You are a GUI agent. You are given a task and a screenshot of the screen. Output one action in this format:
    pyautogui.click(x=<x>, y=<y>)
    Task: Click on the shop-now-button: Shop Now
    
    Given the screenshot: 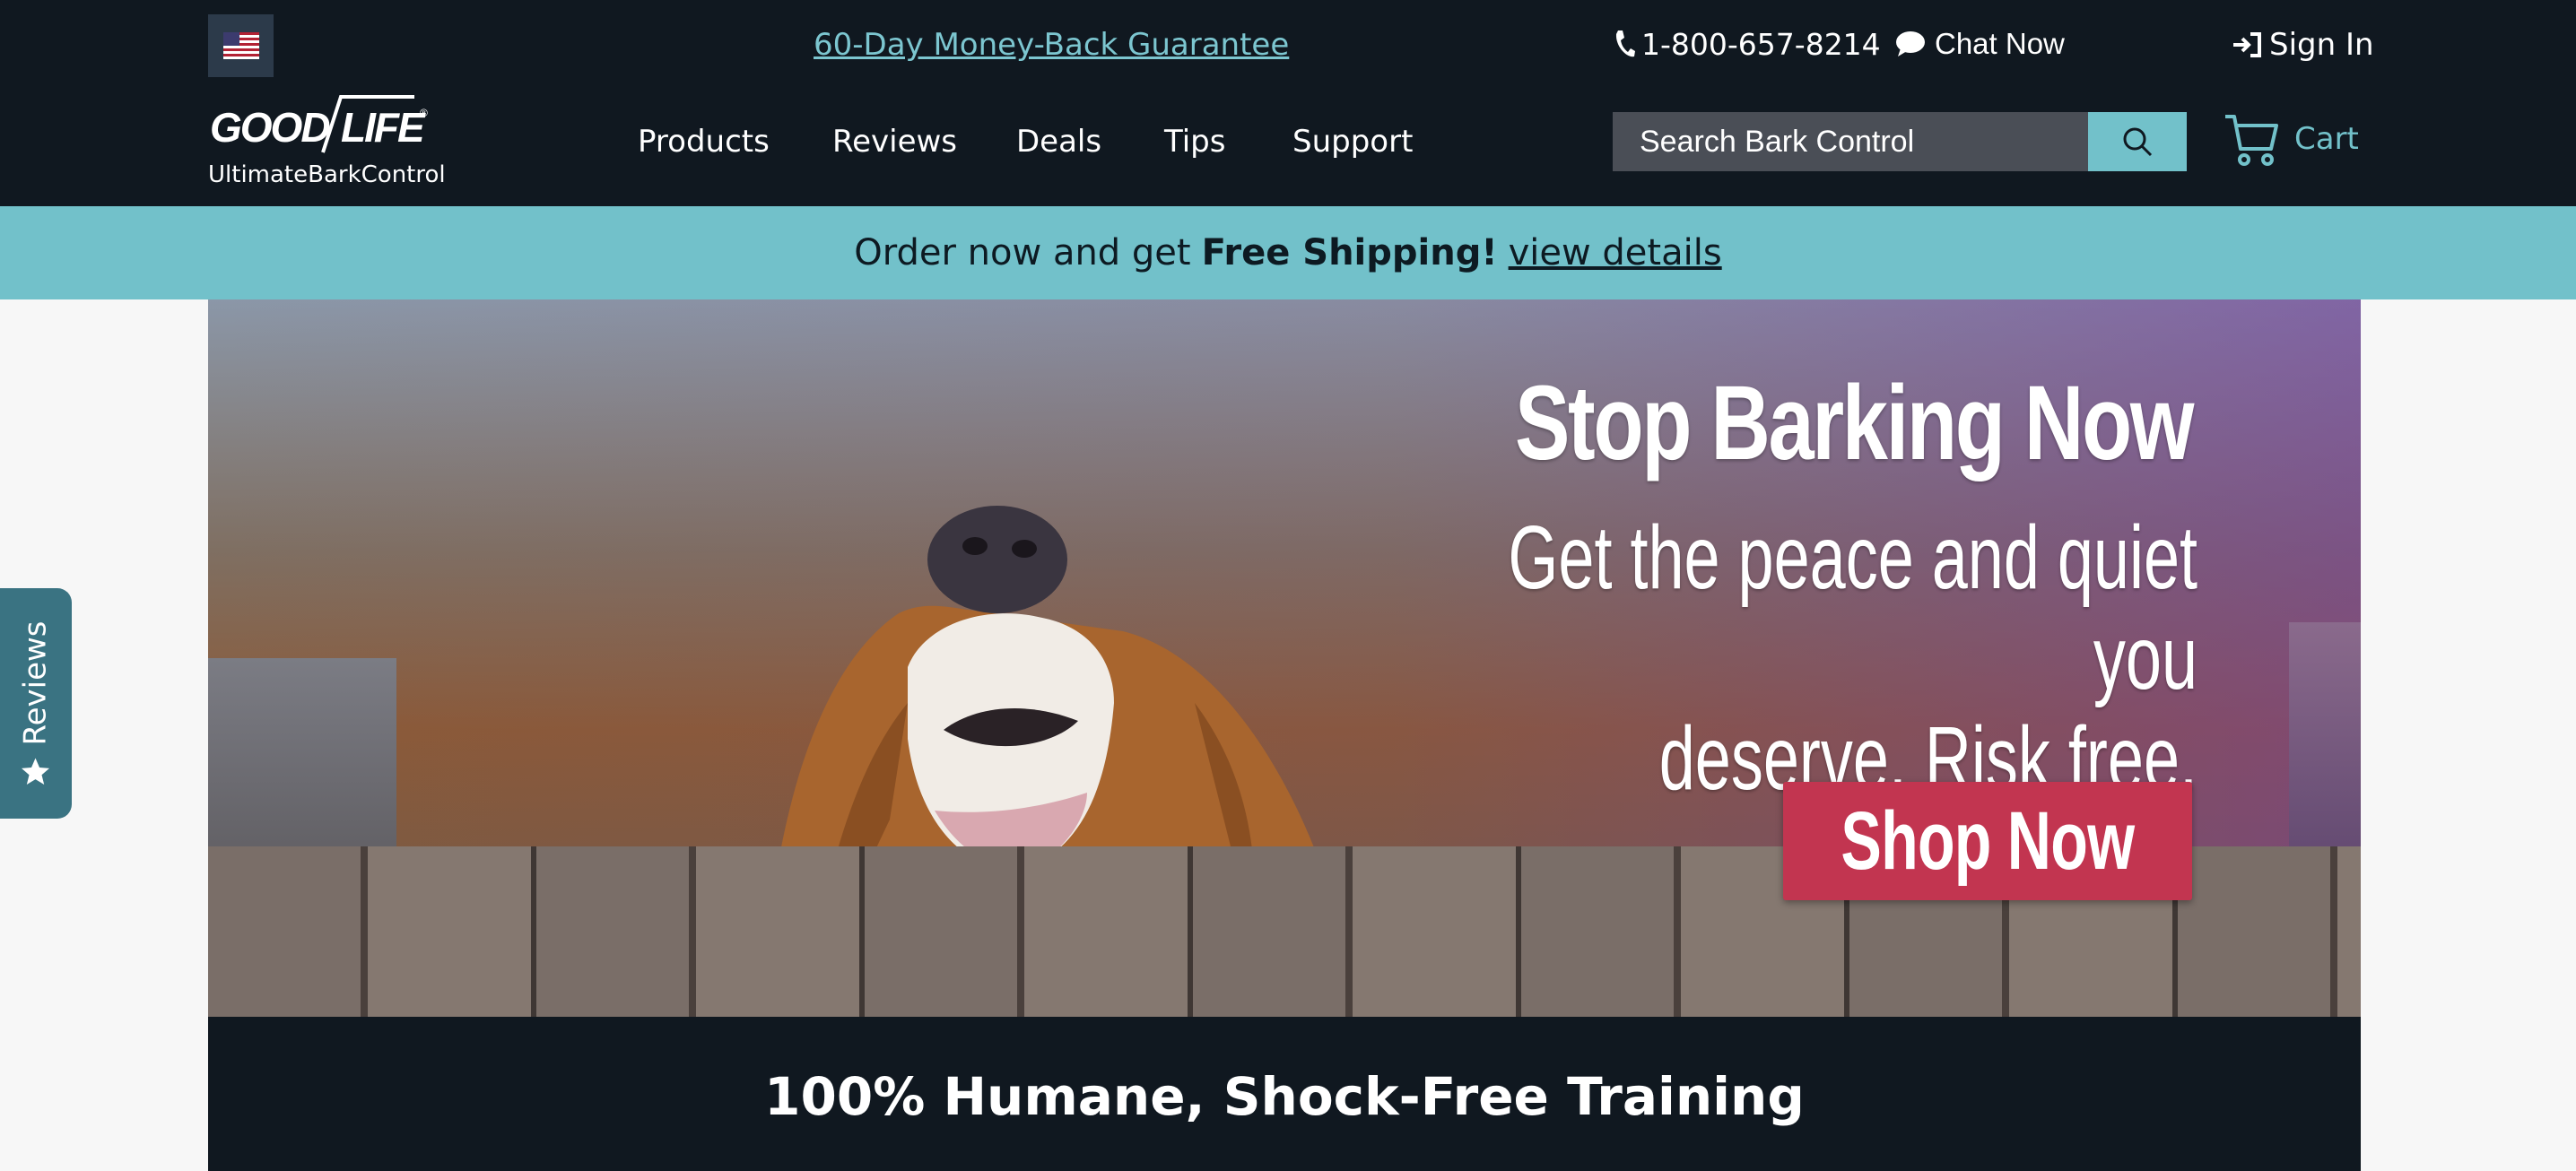 What is the action you would take?
    pyautogui.click(x=1987, y=841)
    